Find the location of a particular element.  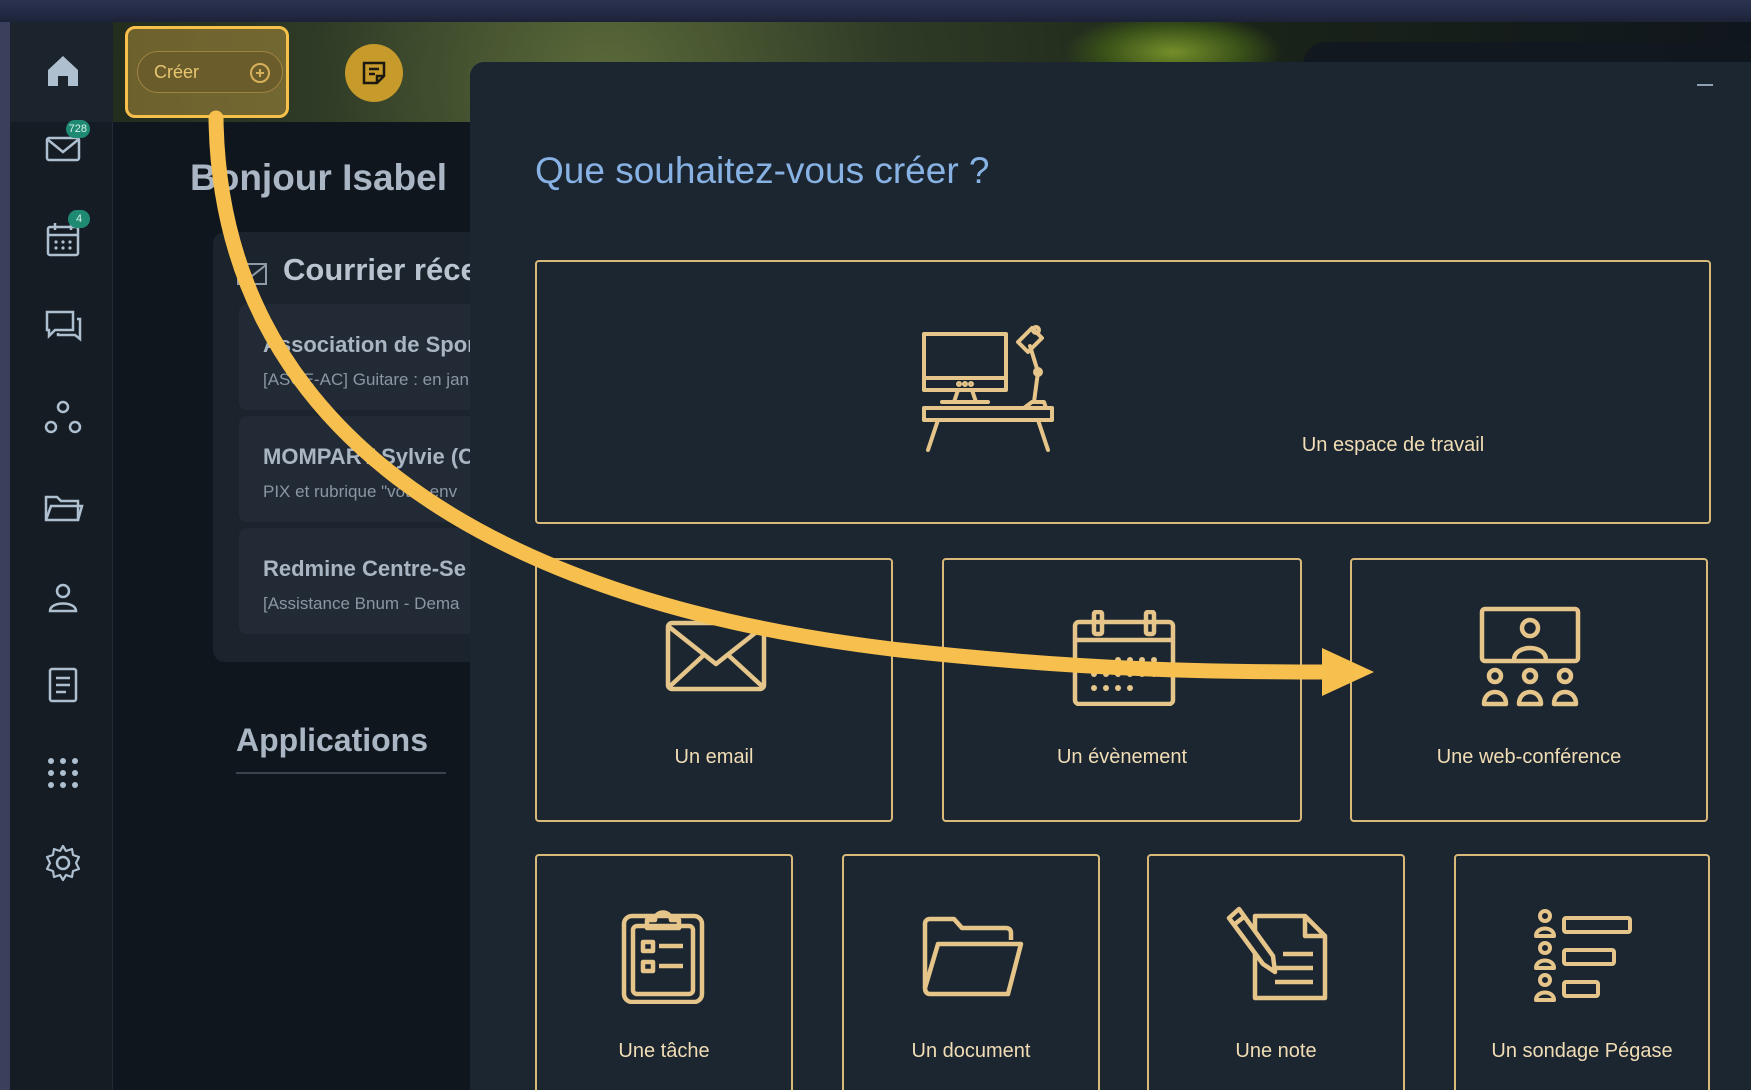

create-button: Créer is located at coordinates (210, 72).